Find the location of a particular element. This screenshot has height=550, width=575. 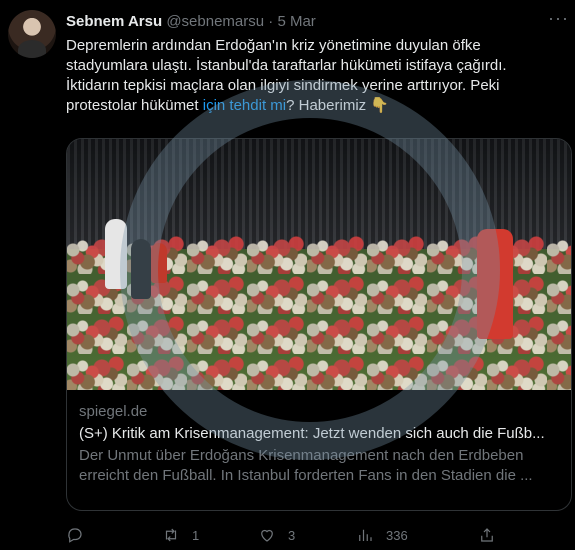

tweet-text-link: için tehdit mi is located at coordinates (242, 105).